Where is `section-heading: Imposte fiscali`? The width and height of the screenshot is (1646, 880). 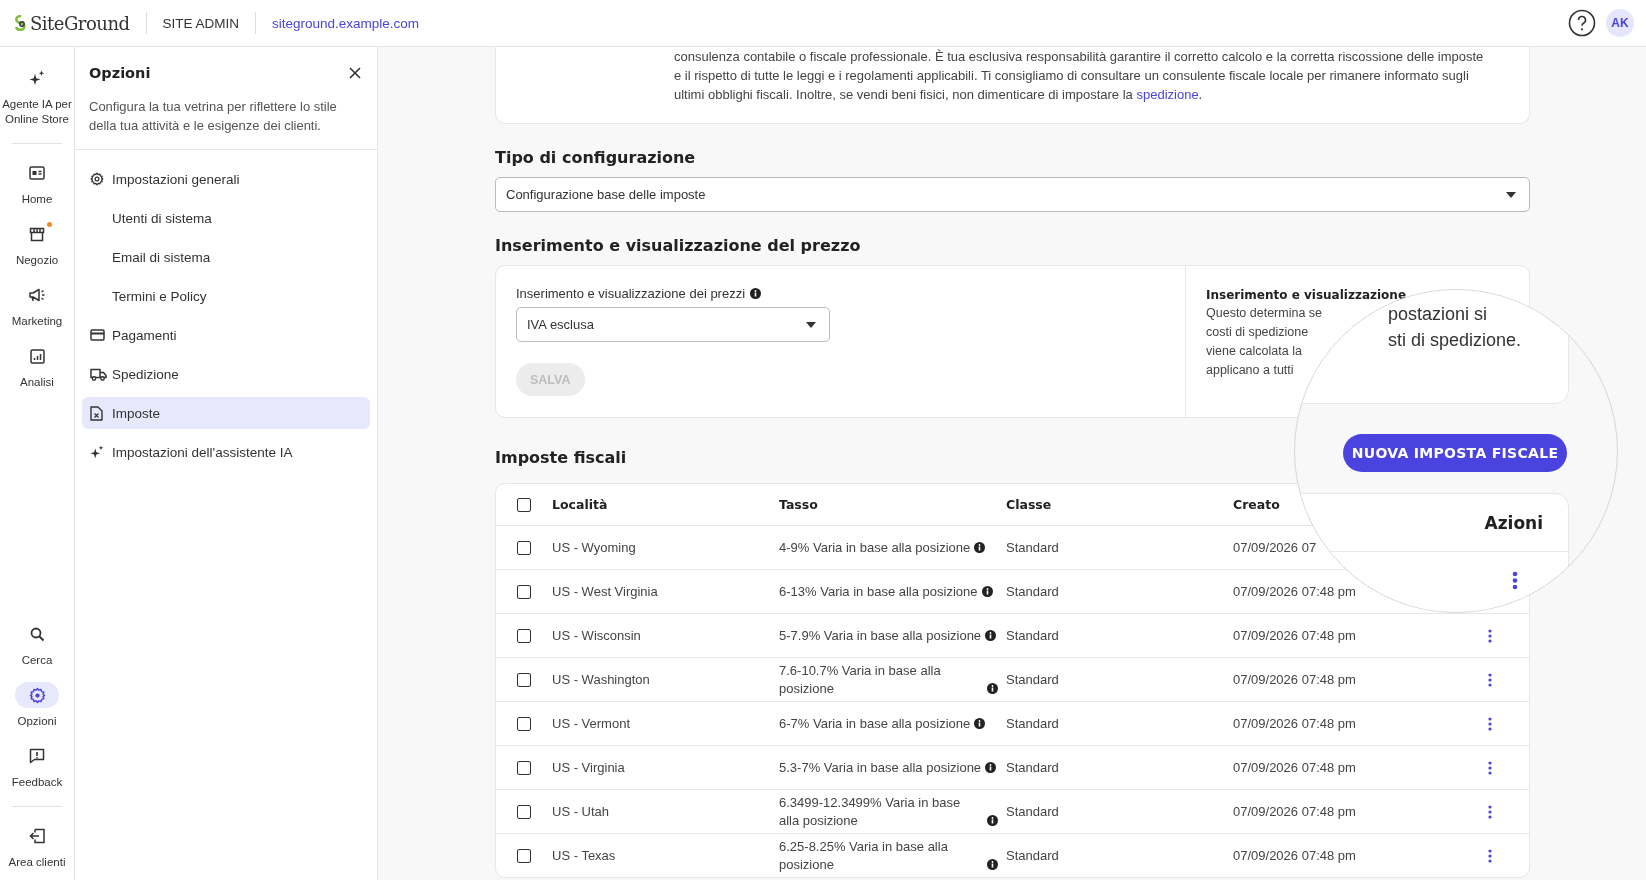
section-heading: Imposte fiscali is located at coordinates (561, 457).